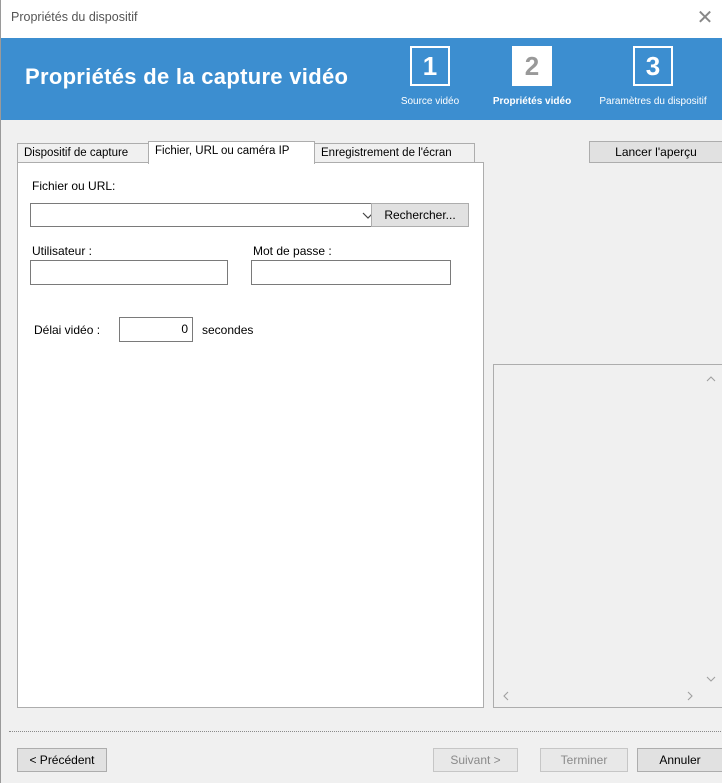 The width and height of the screenshot is (722, 783). Describe the element at coordinates (532, 66) in the screenshot. I see `step-2-number: 2` at that location.